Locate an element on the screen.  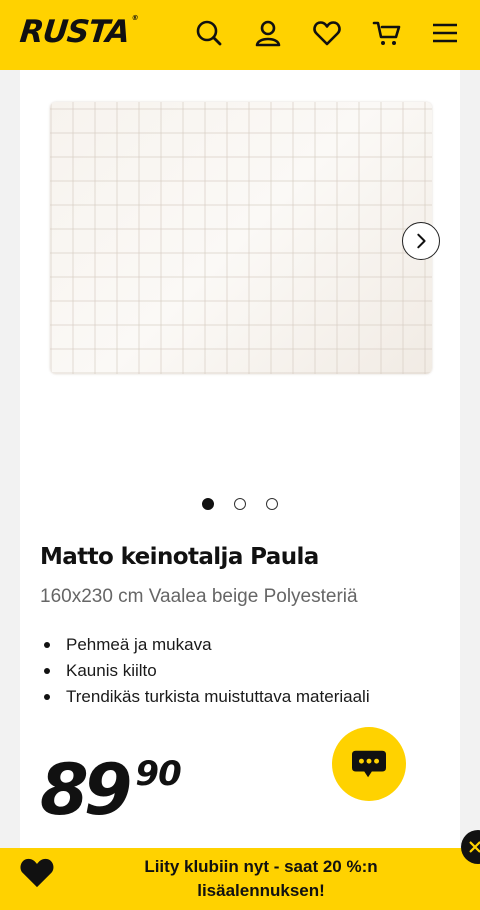
next-image-button is located at coordinates (421, 241).